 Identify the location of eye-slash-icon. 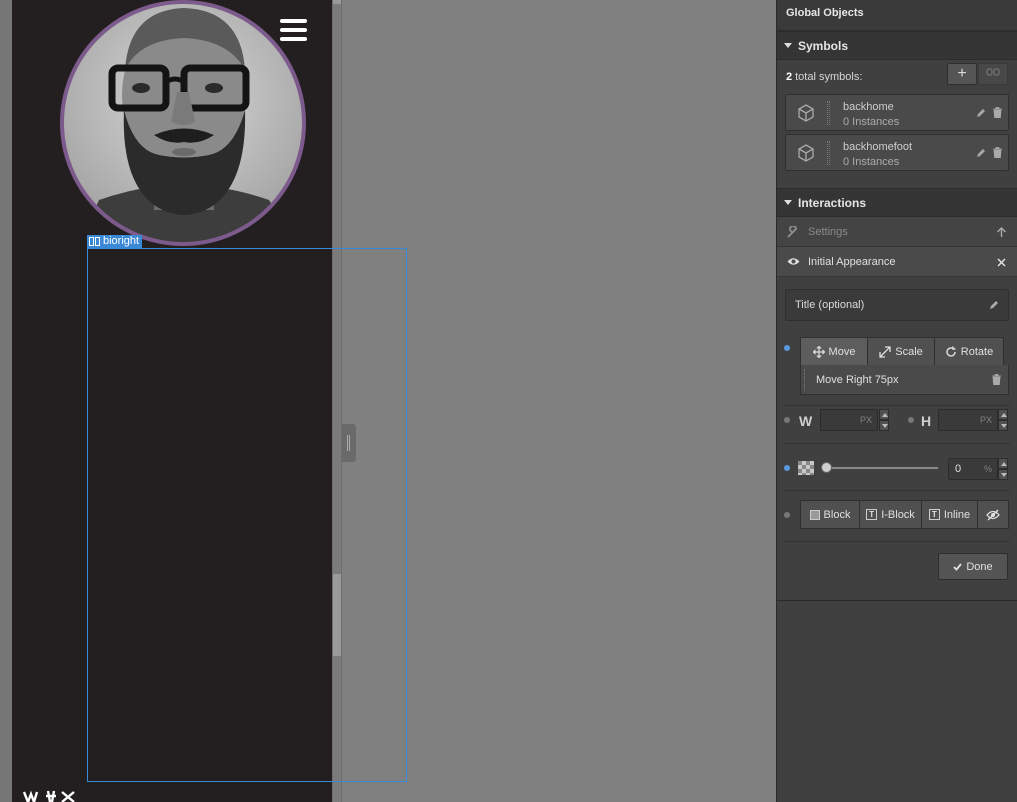
(993, 514).